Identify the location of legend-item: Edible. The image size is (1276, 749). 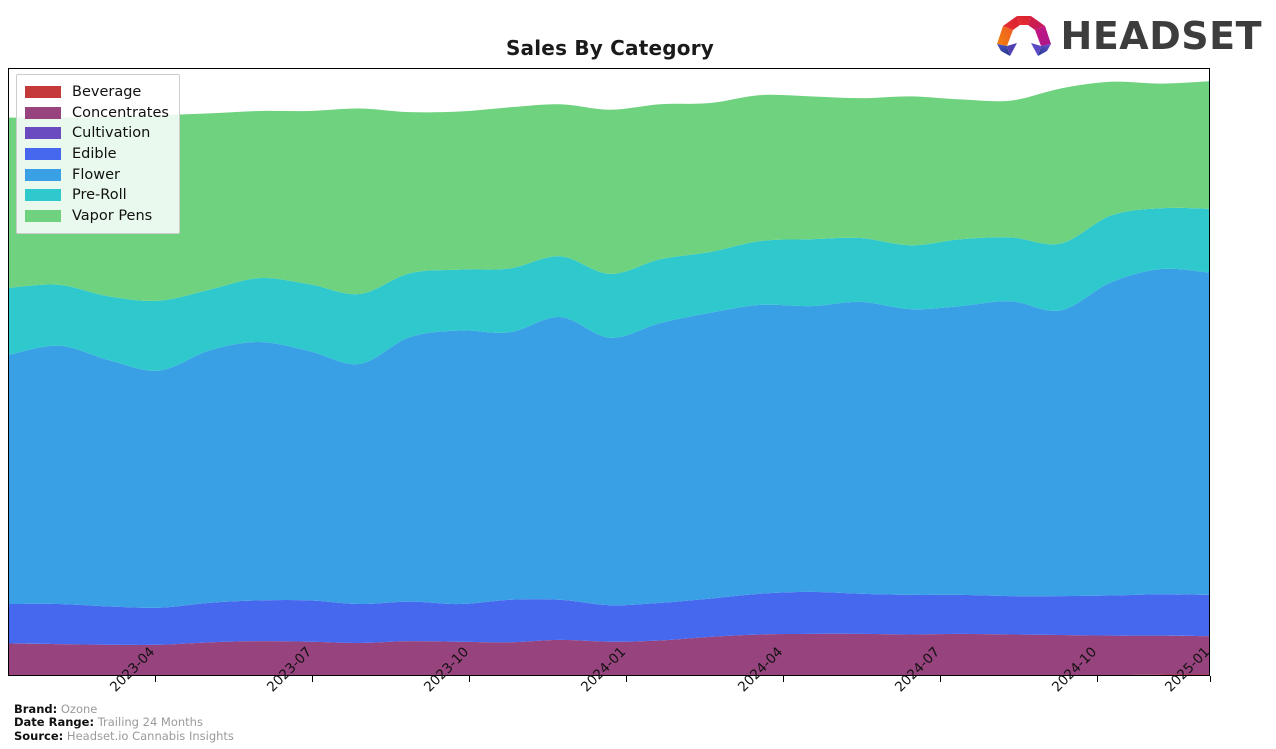
(97, 154).